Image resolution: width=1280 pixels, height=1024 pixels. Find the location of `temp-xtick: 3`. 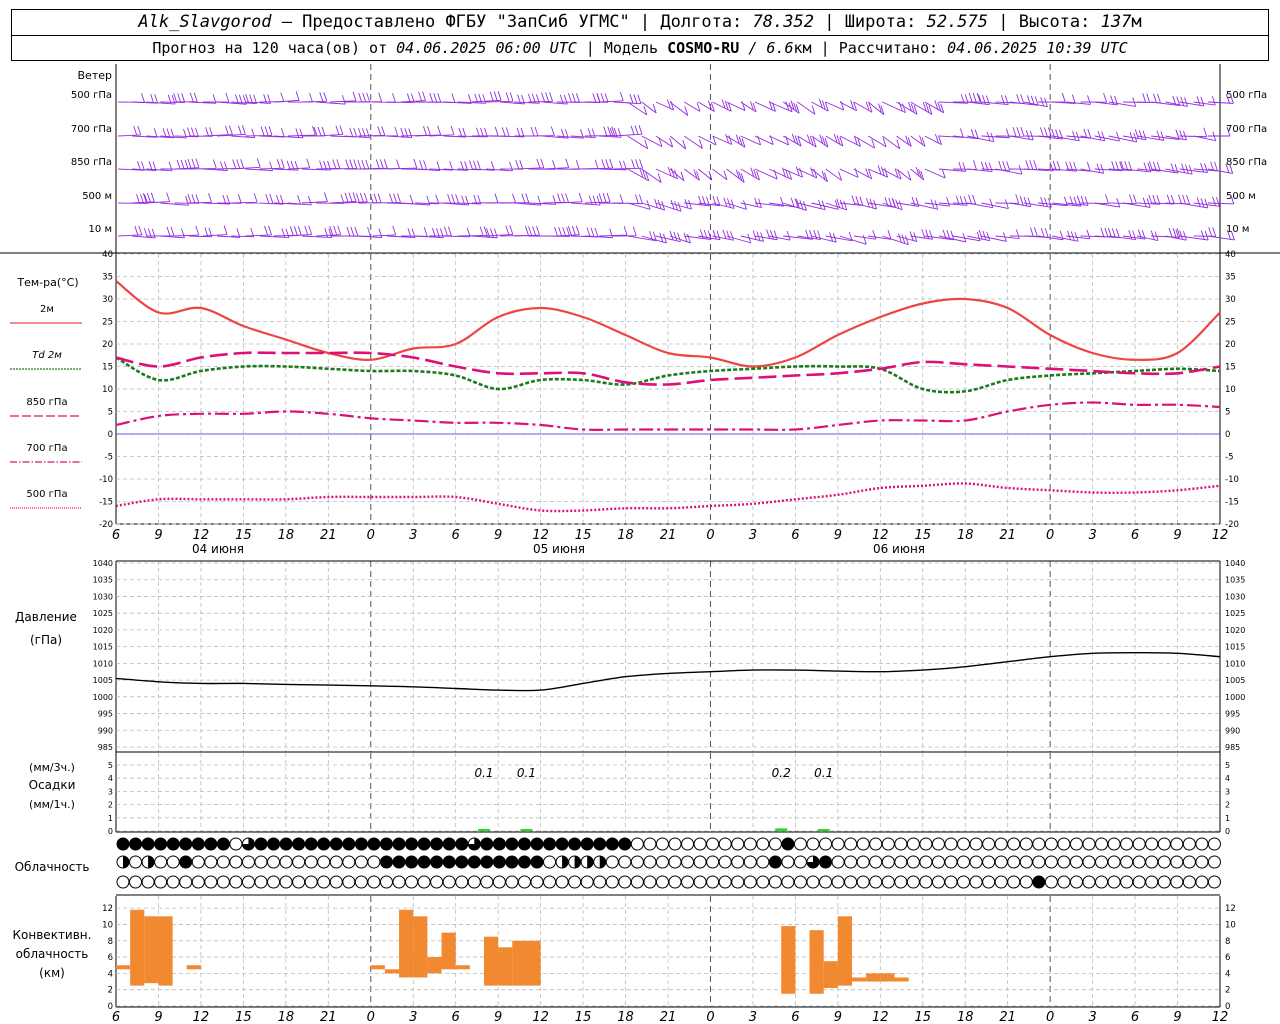

temp-xtick: 3 is located at coordinates (753, 535).